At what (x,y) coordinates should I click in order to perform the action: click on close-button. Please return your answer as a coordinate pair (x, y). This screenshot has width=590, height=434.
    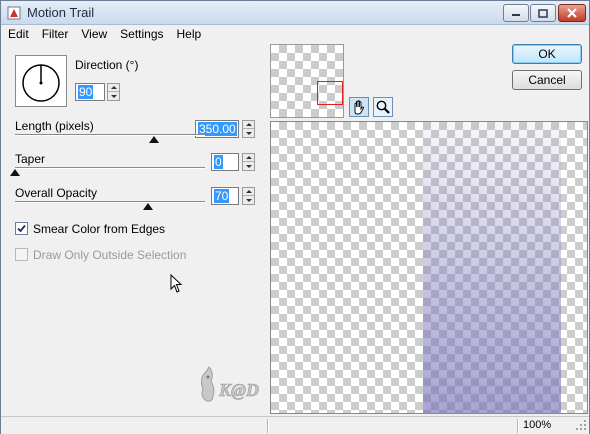
    Looking at the image, I should click on (572, 13).